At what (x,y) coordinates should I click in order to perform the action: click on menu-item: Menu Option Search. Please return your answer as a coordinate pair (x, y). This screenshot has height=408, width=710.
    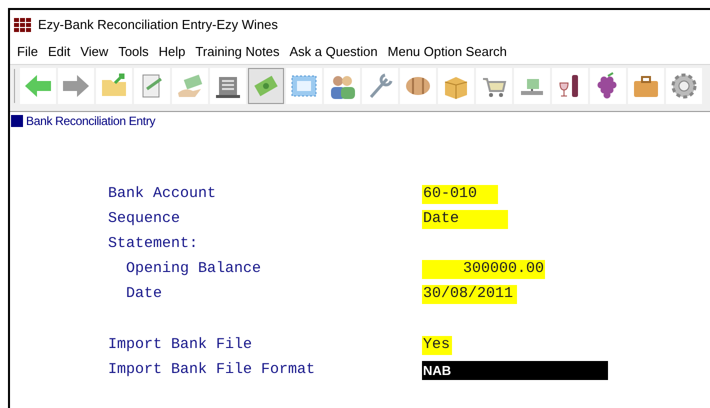
    Looking at the image, I should click on (447, 52).